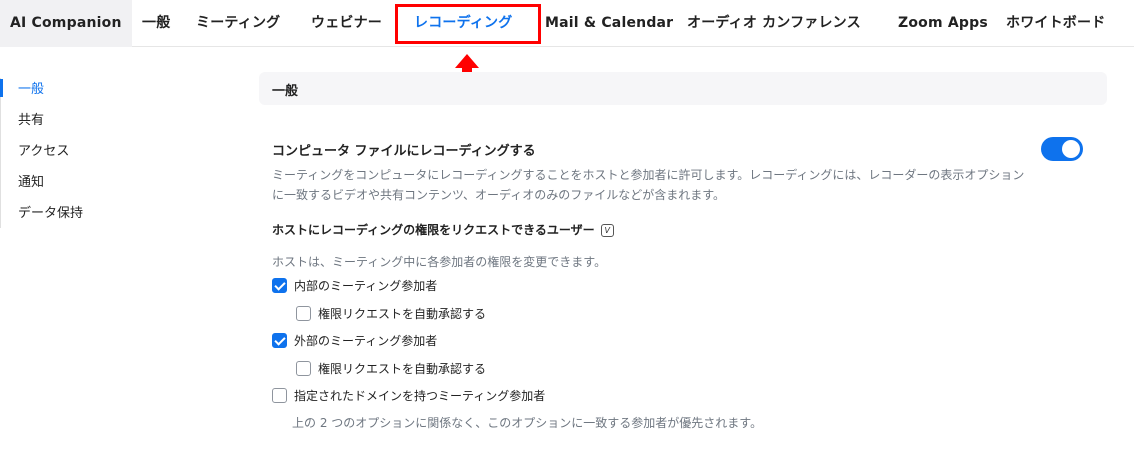 This screenshot has width=1134, height=449. I want to click on sidebar-item-notification: 通知, so click(31, 180).